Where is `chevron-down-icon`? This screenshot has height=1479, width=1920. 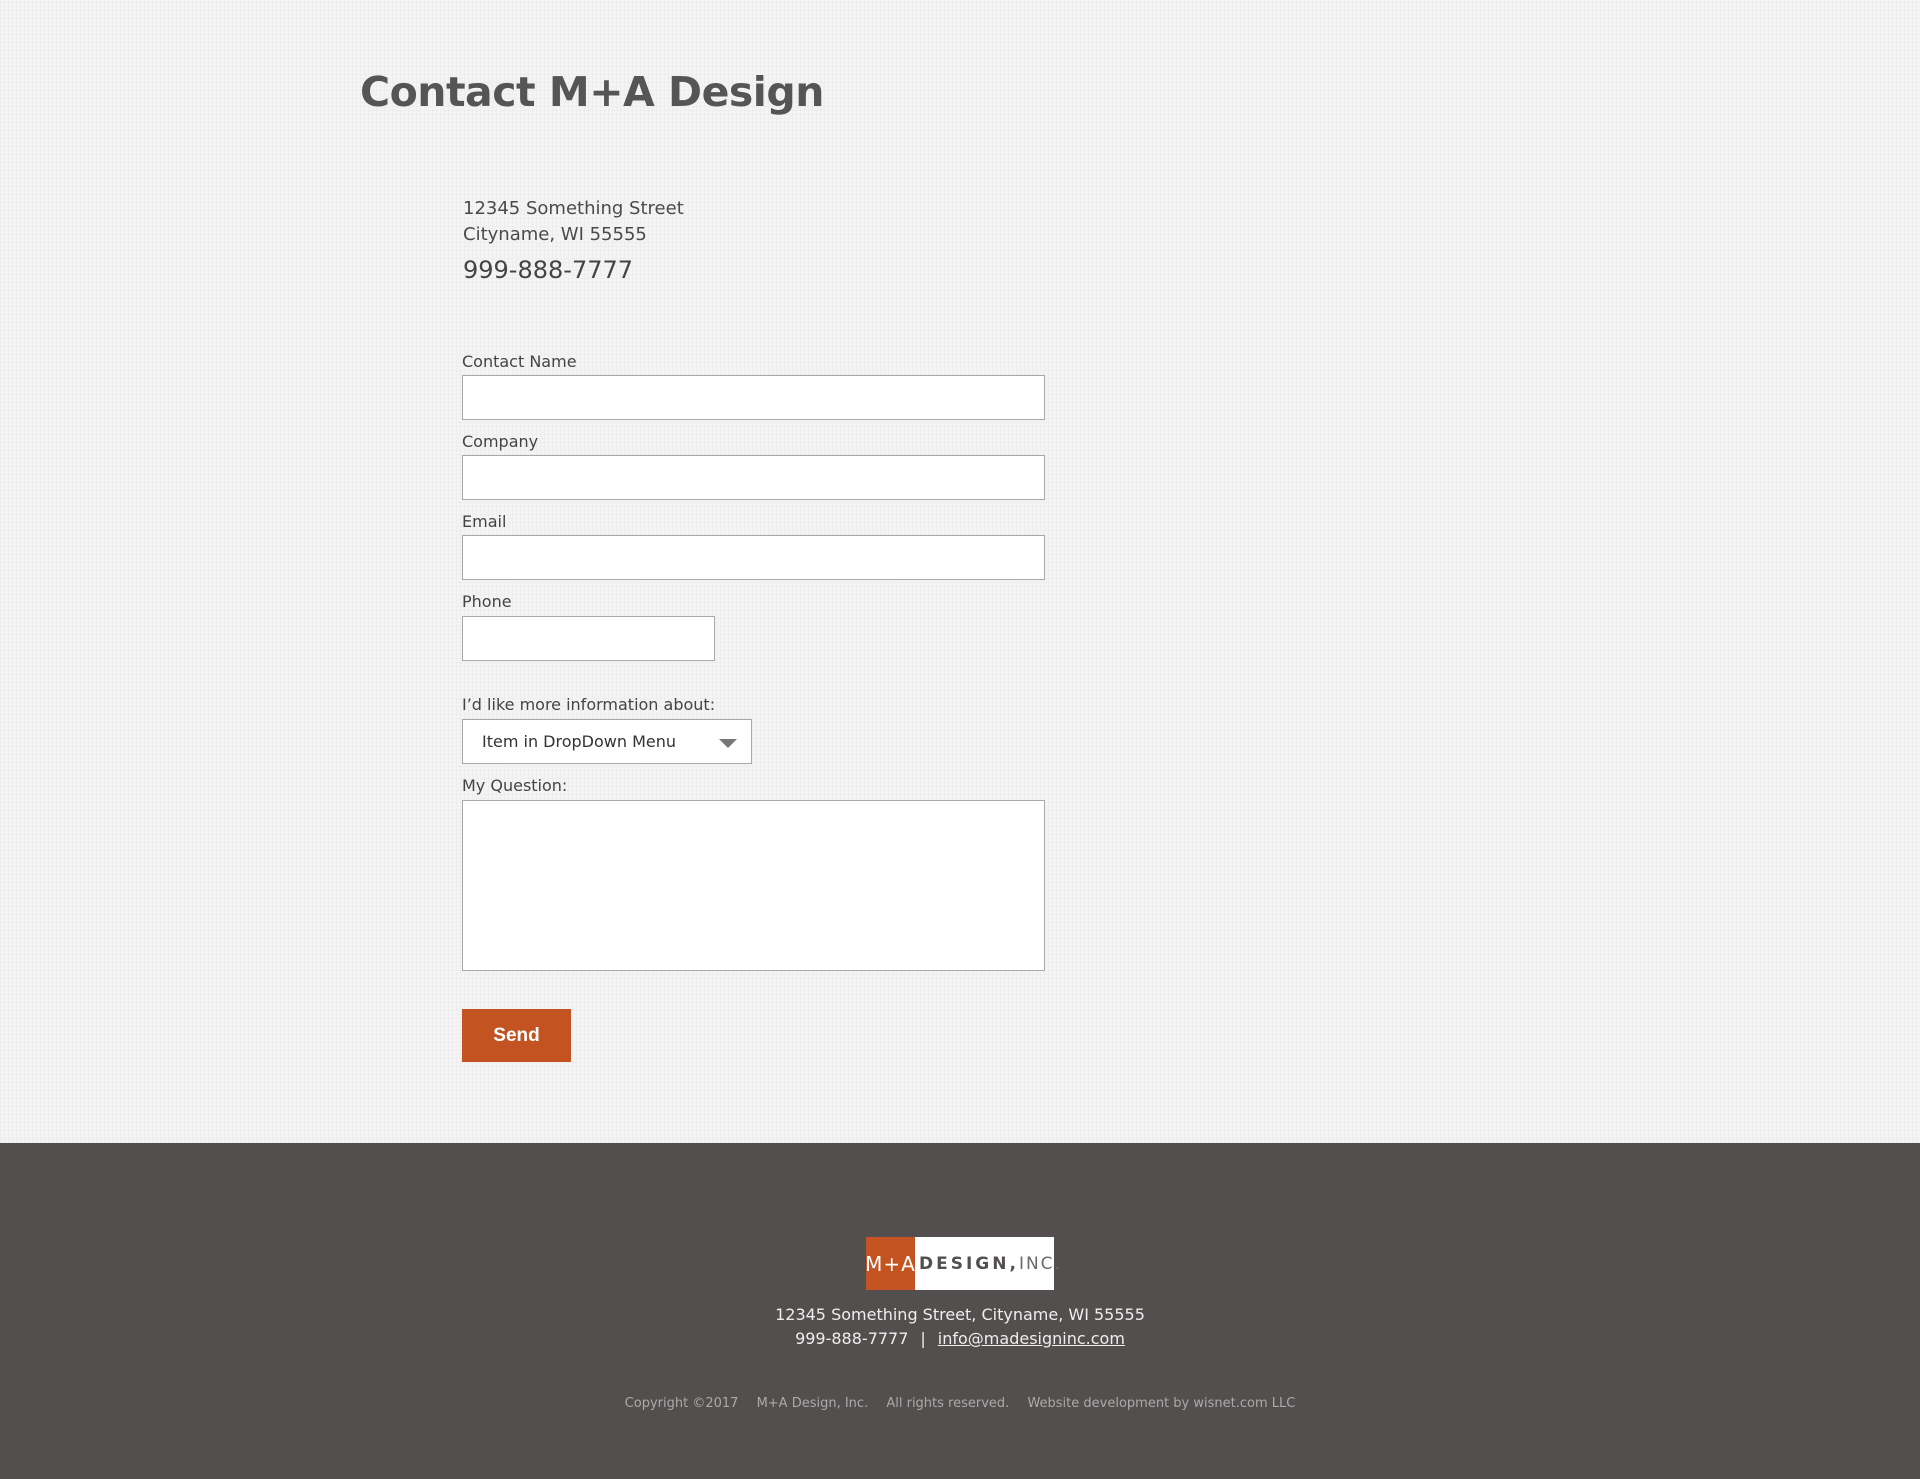 chevron-down-icon is located at coordinates (728, 743).